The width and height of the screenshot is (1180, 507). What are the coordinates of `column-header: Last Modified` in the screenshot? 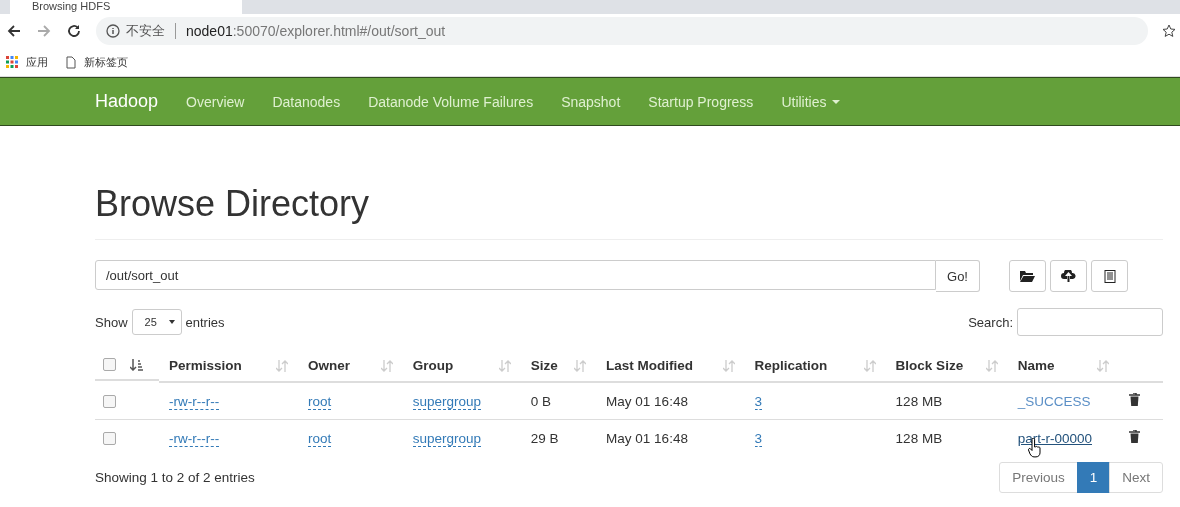 It's located at (650, 365).